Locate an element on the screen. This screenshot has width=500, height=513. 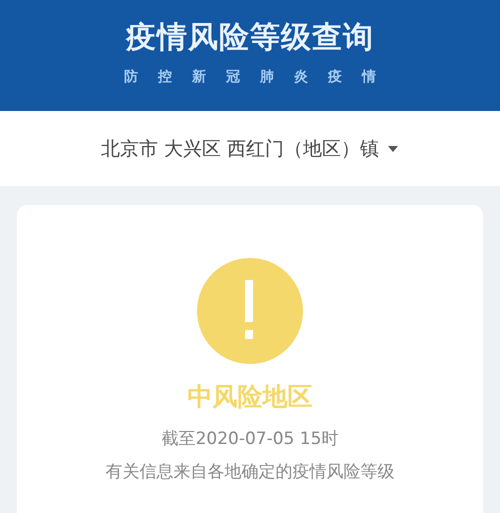
risk-level: 中风险地区 is located at coordinates (250, 397).